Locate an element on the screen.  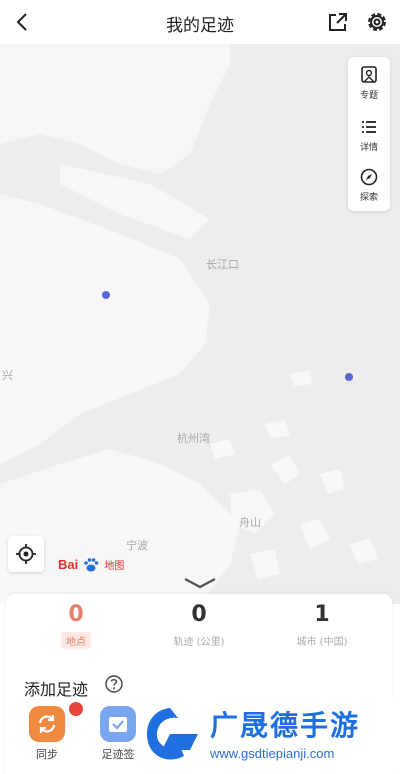
footprint-tag-icon is located at coordinates (118, 724).